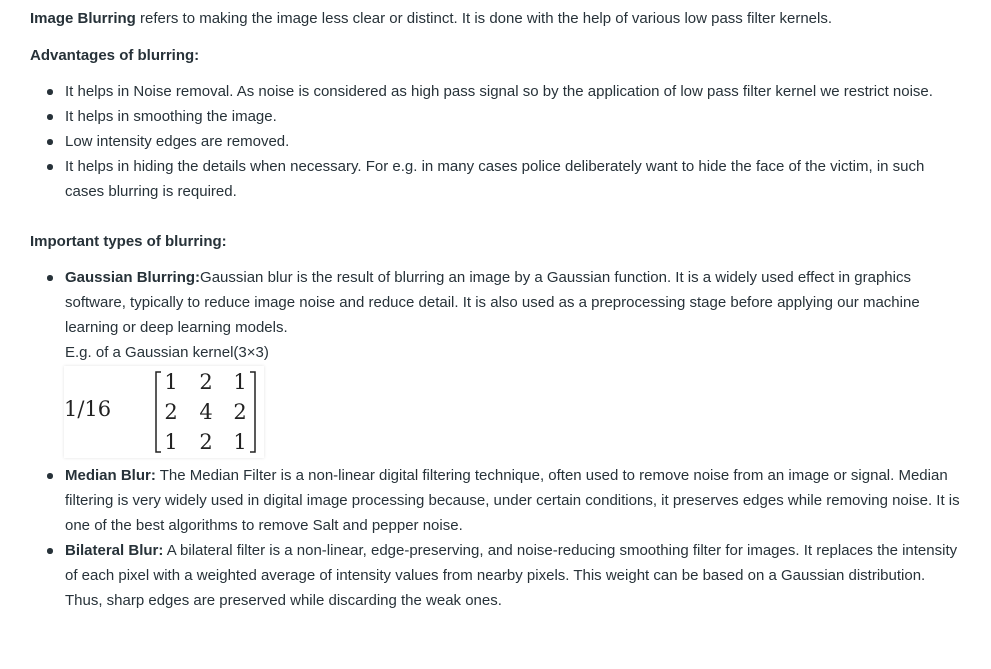  I want to click on gaussian-example-label: E.g. of a Gaussian kernel(3×3), so click(167, 352).